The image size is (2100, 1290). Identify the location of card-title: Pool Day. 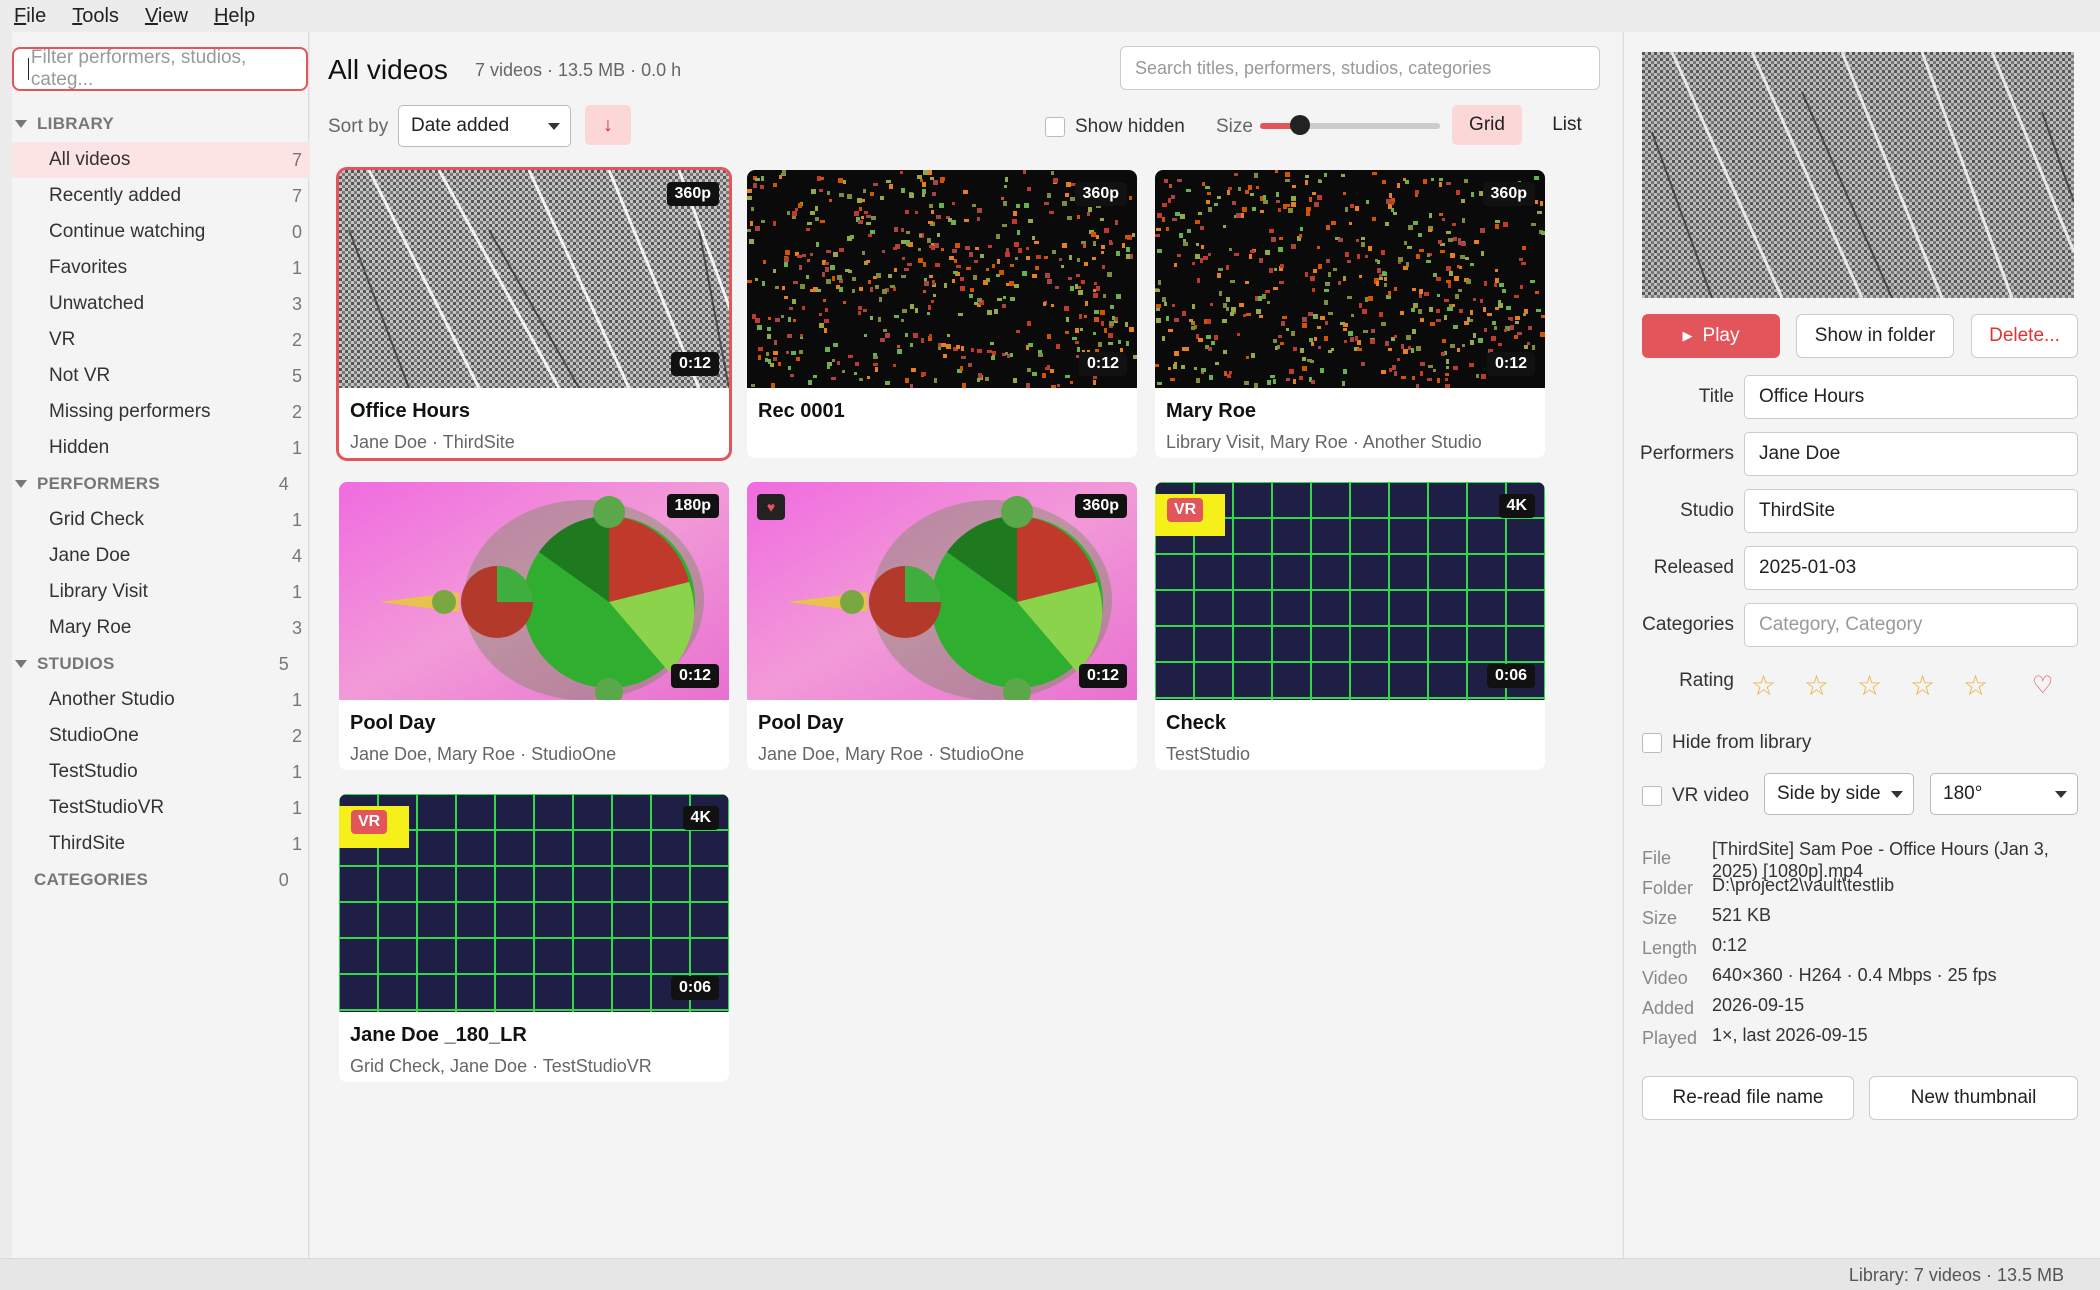
(393, 723).